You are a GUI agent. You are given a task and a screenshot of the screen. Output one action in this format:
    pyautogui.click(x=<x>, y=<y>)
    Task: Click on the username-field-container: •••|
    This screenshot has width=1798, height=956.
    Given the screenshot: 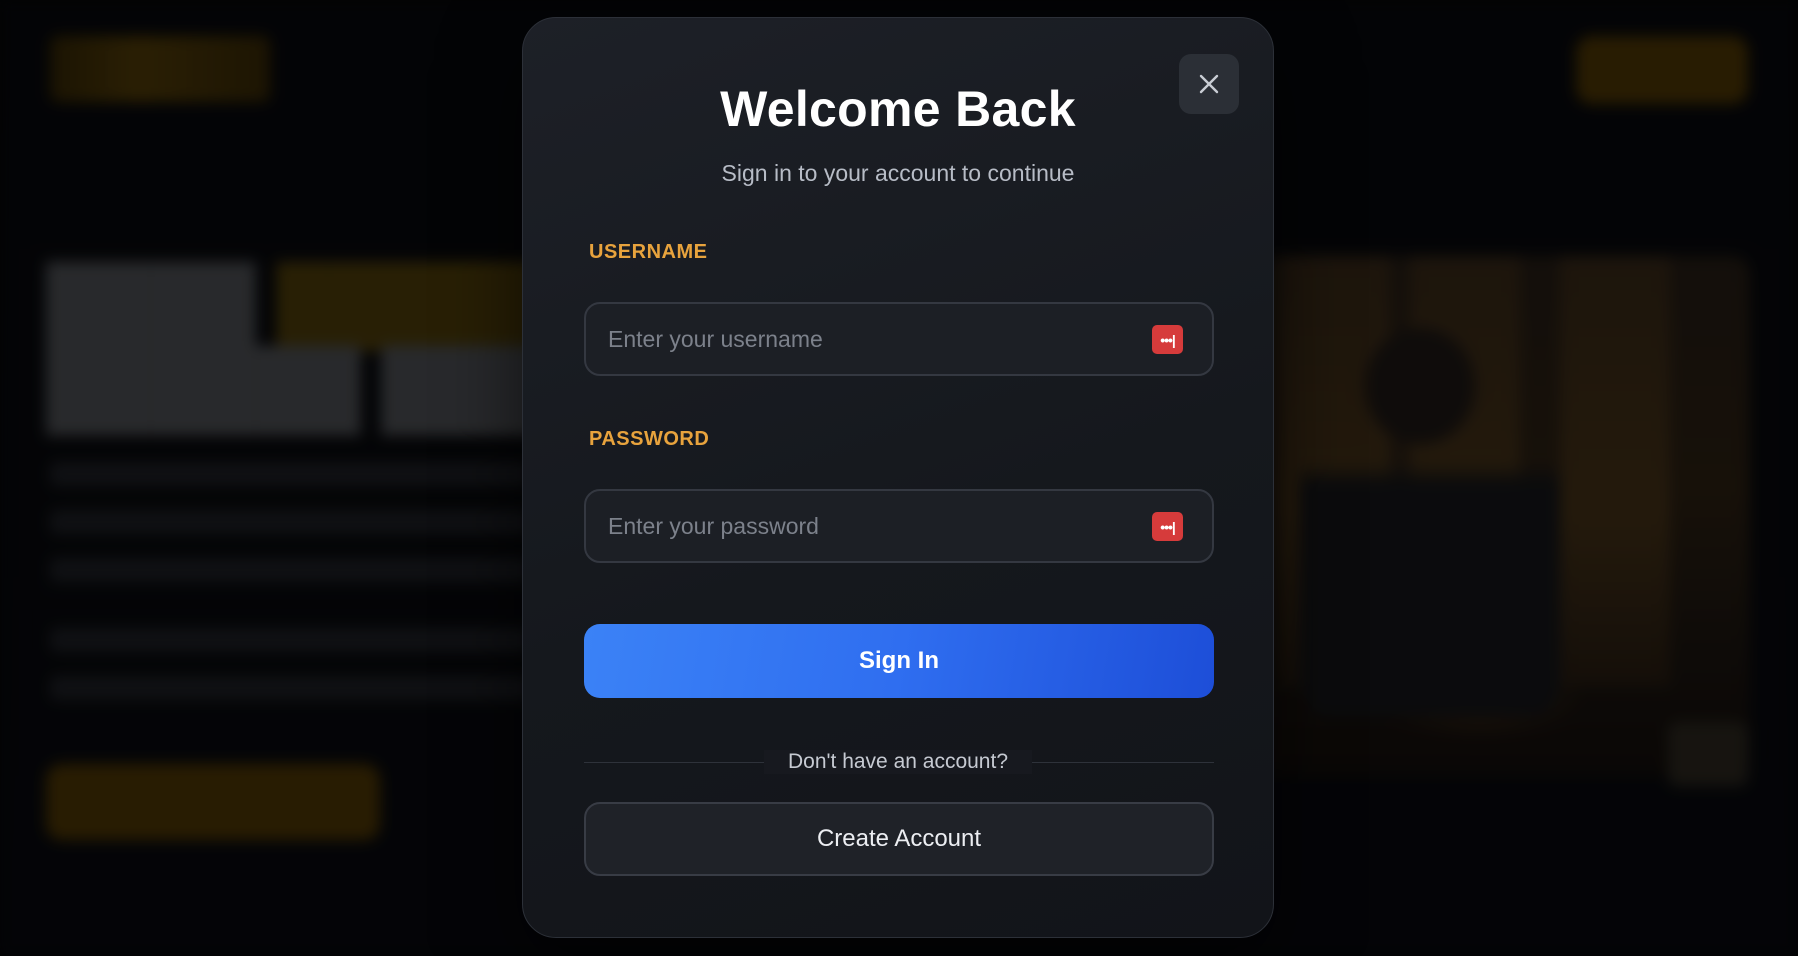 What is the action you would take?
    pyautogui.click(x=899, y=339)
    